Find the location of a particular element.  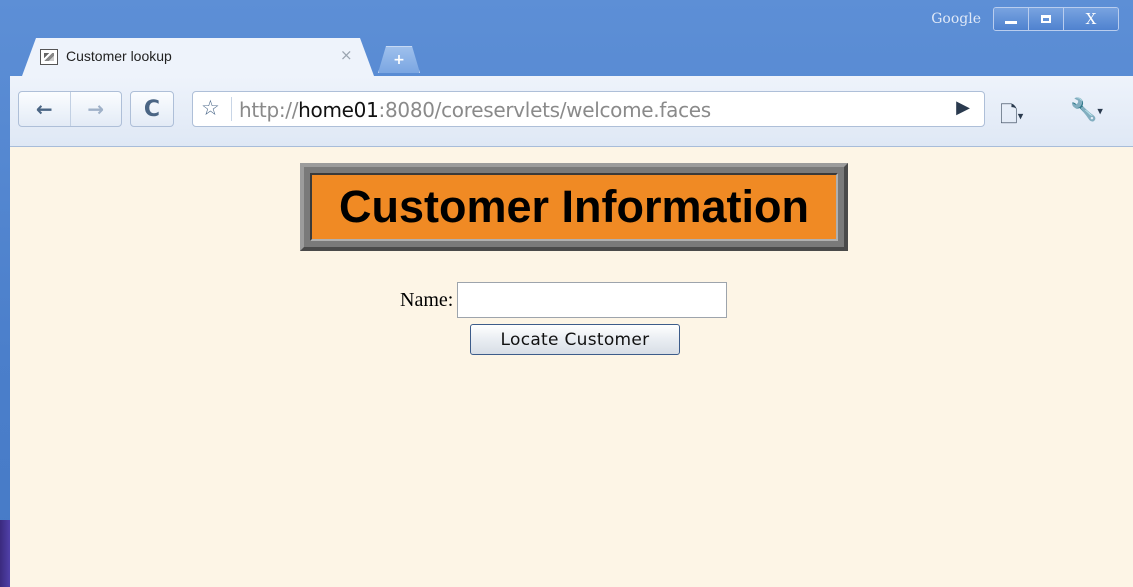

reload-button: C is located at coordinates (152, 109).